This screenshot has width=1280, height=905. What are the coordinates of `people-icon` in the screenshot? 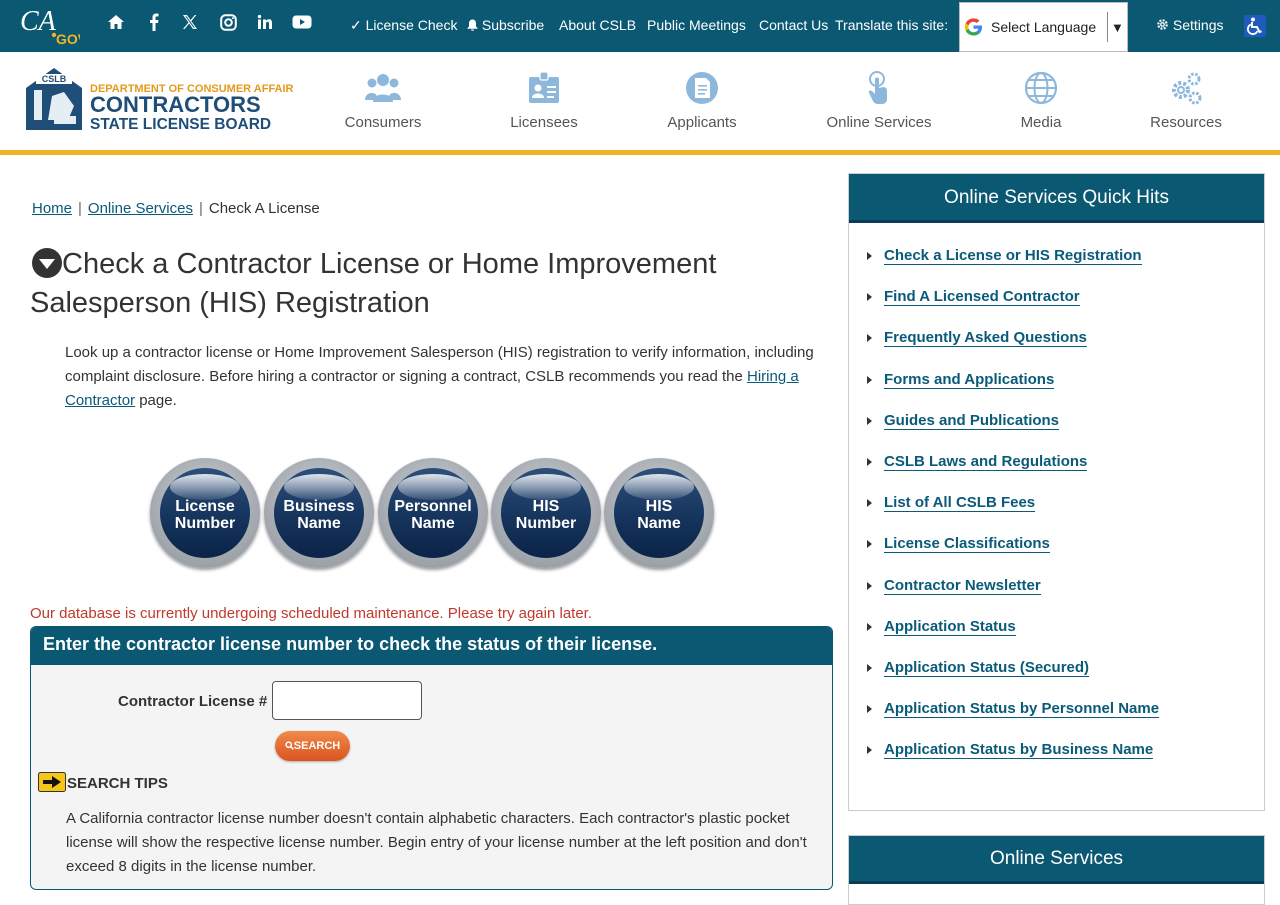 It's located at (383, 88).